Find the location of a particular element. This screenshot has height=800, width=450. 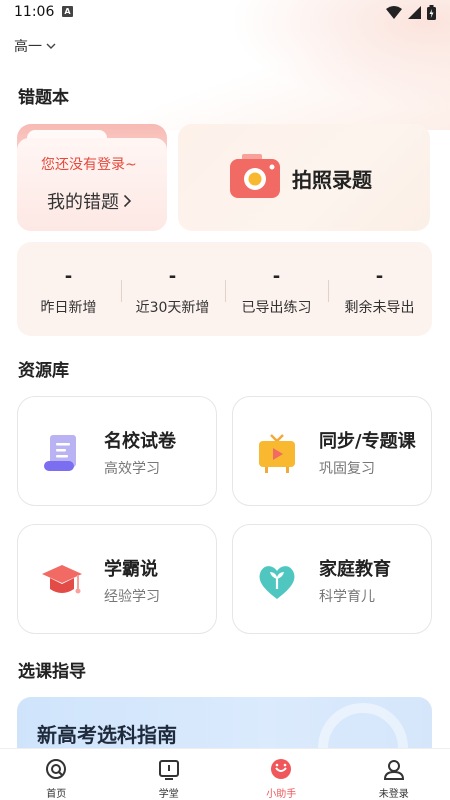

video-board-icon is located at coordinates (277, 453).